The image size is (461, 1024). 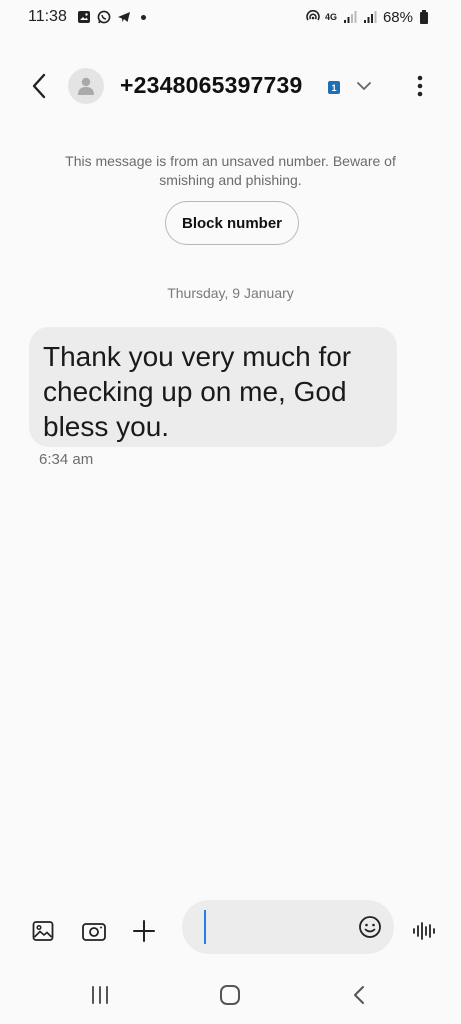 I want to click on person-icon, so click(x=86, y=86).